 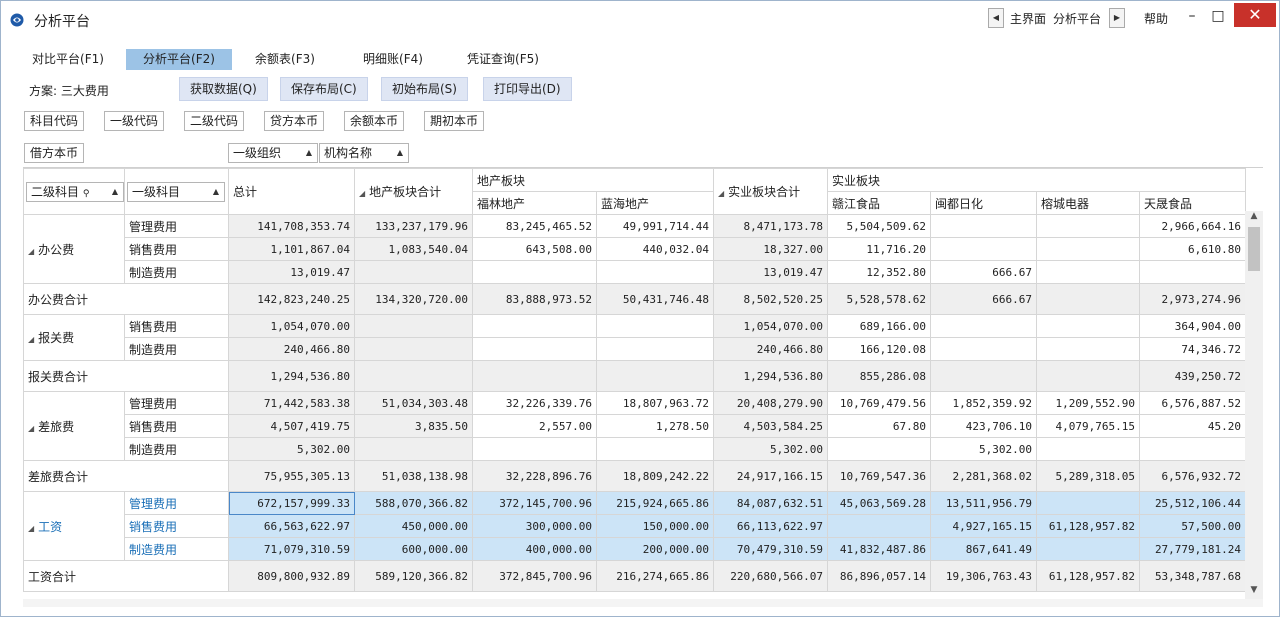 I want to click on field-chip-account-code: 科目代码, so click(x=54, y=121).